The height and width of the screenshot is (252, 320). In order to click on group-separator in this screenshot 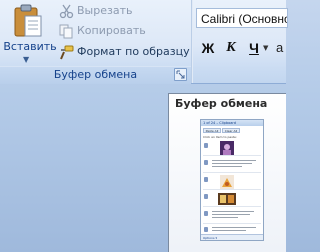, I will do `click(192, 41)`.